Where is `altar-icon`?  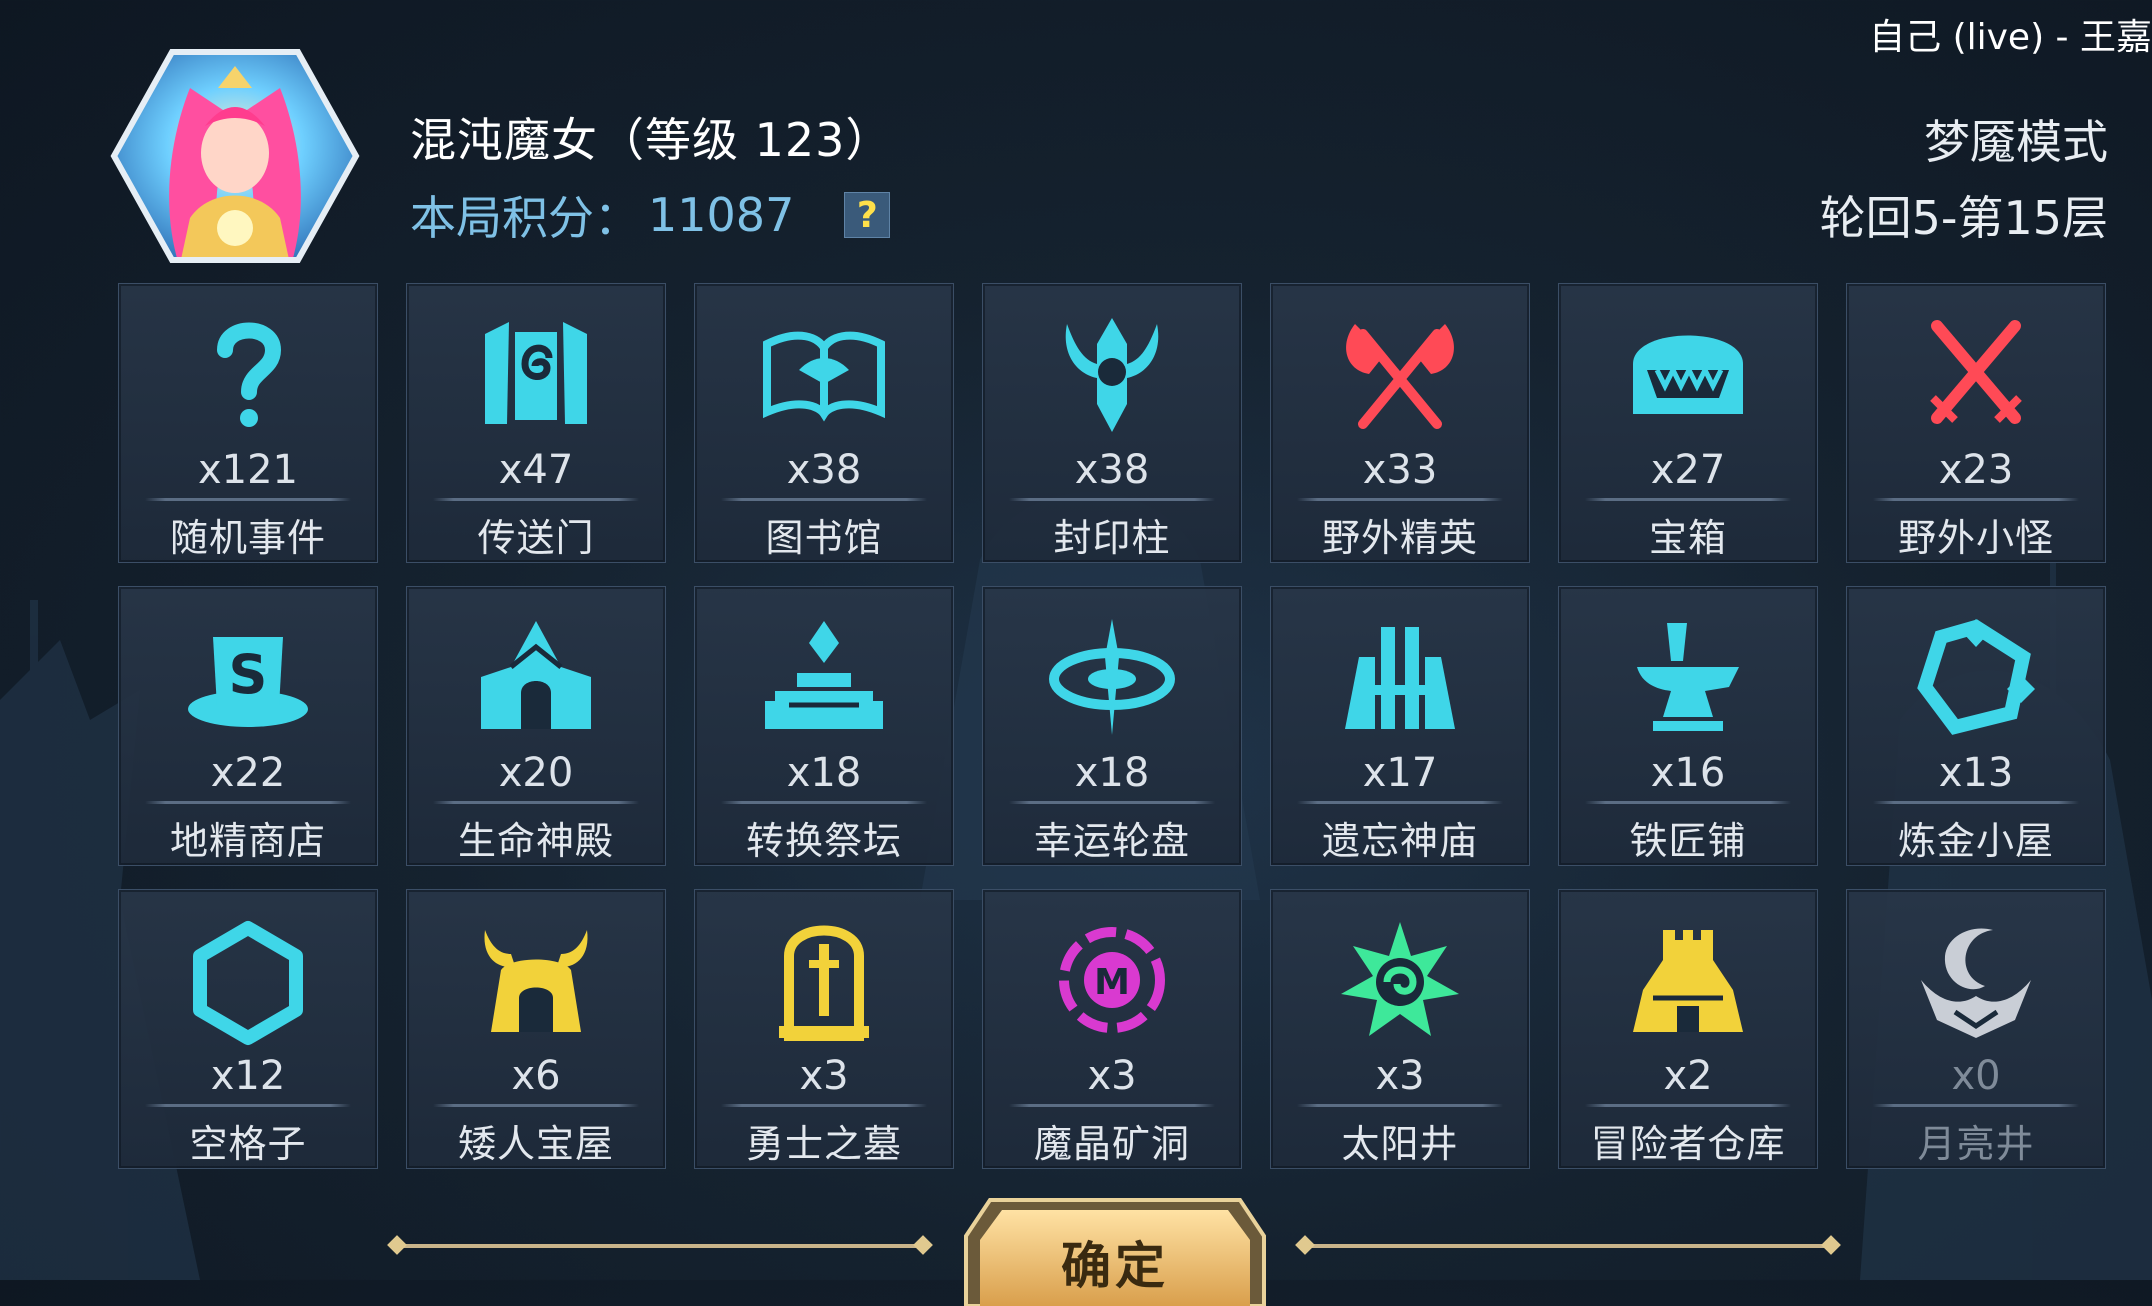
altar-icon is located at coordinates (824, 677).